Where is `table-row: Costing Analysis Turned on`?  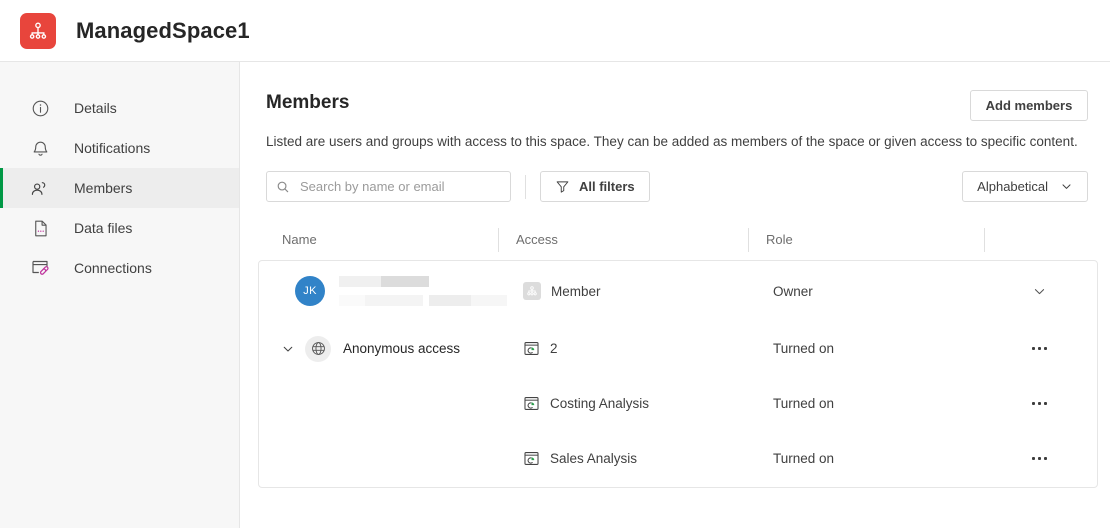 table-row: Costing Analysis Turned on is located at coordinates (678, 403).